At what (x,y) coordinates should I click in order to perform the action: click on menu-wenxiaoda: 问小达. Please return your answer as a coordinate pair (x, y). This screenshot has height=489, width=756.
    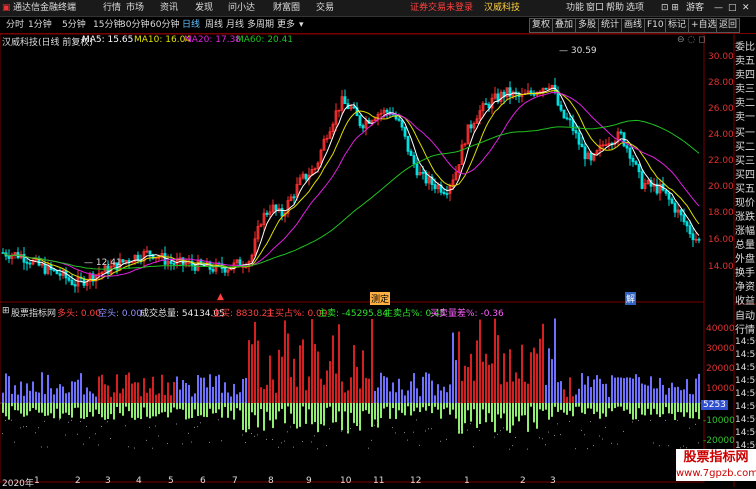
    Looking at the image, I should click on (241, 8).